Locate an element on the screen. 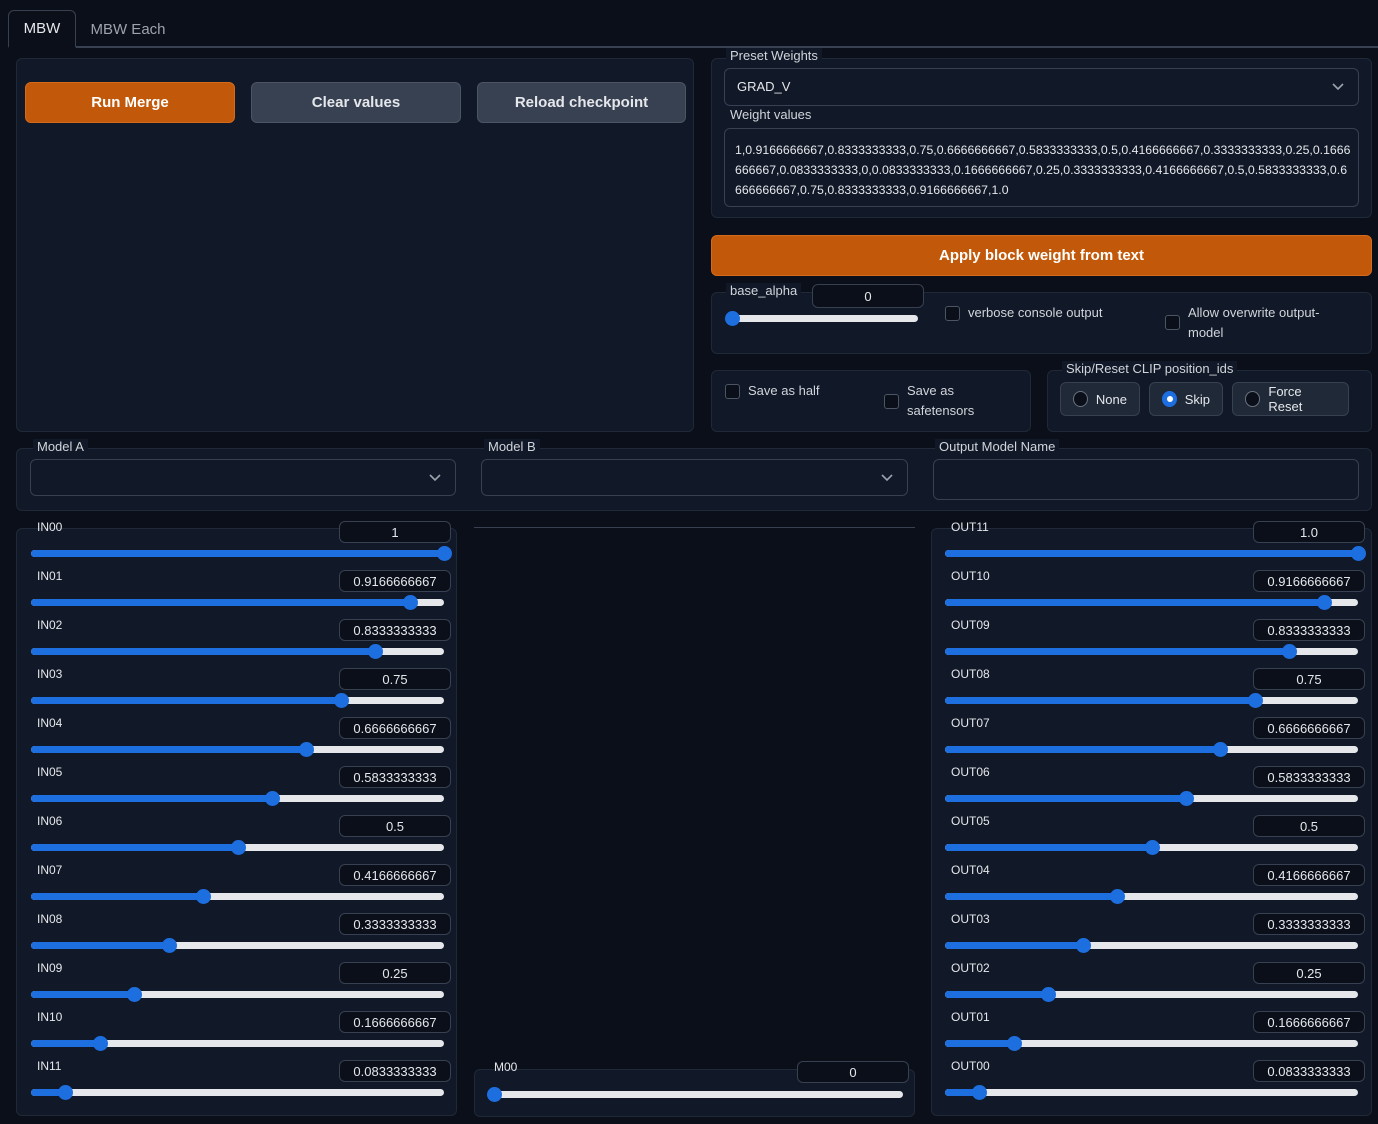 Image resolution: width=1378 pixels, height=1124 pixels. preset-weights-label: Preset Weights is located at coordinates (774, 55).